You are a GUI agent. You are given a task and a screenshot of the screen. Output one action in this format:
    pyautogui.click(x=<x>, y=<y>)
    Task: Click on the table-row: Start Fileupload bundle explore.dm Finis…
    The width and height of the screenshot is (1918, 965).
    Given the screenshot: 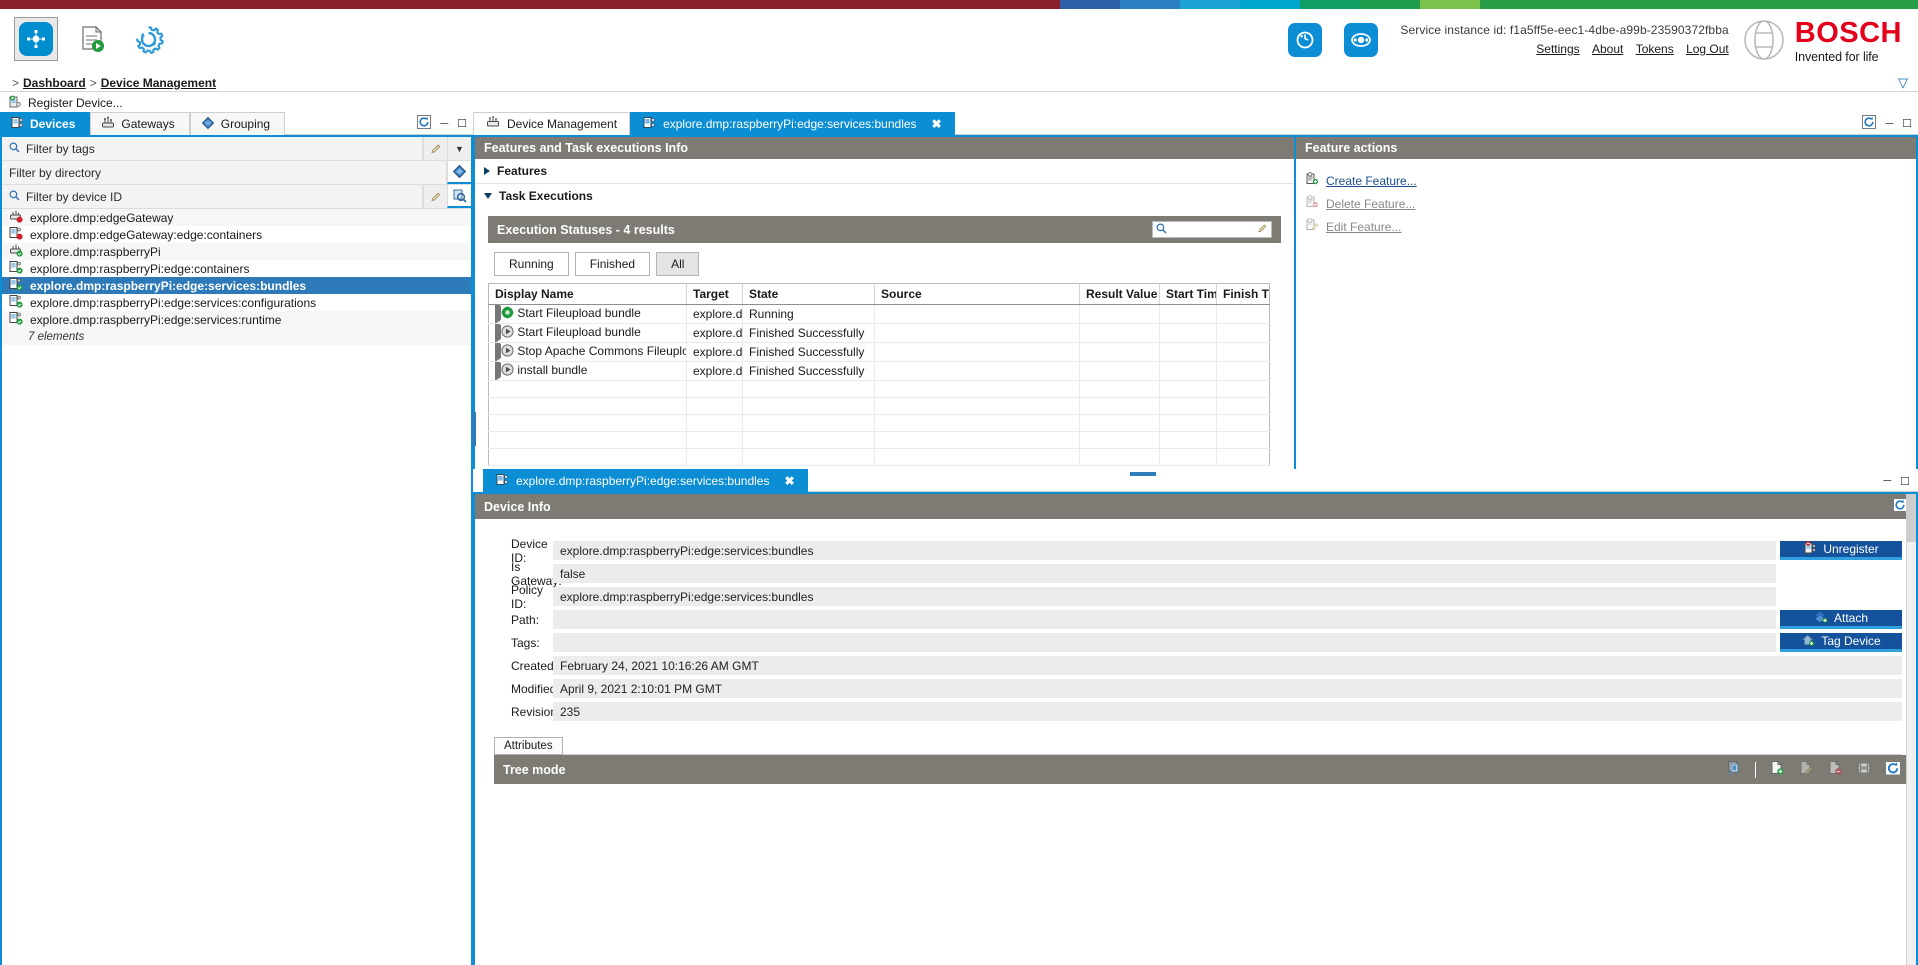 What is the action you would take?
    pyautogui.click(x=879, y=333)
    